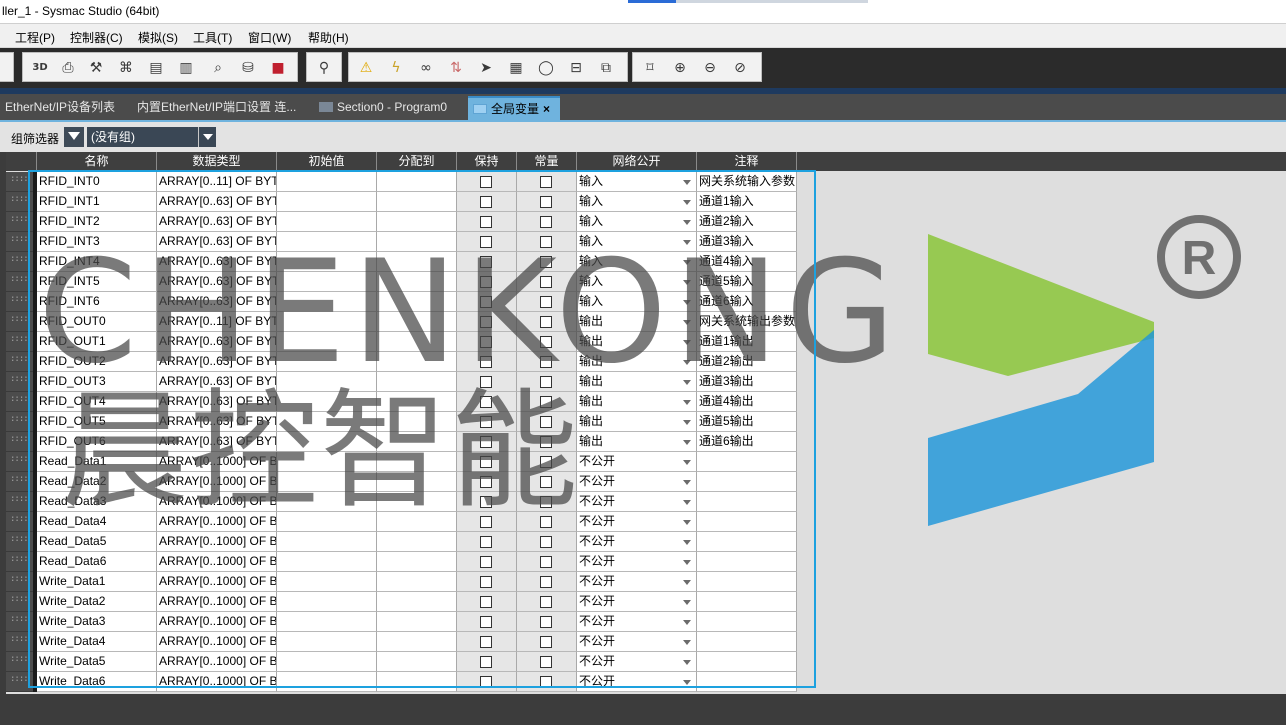 This screenshot has height=725, width=1286. I want to click on cell-initial-value, so click(327, 682).